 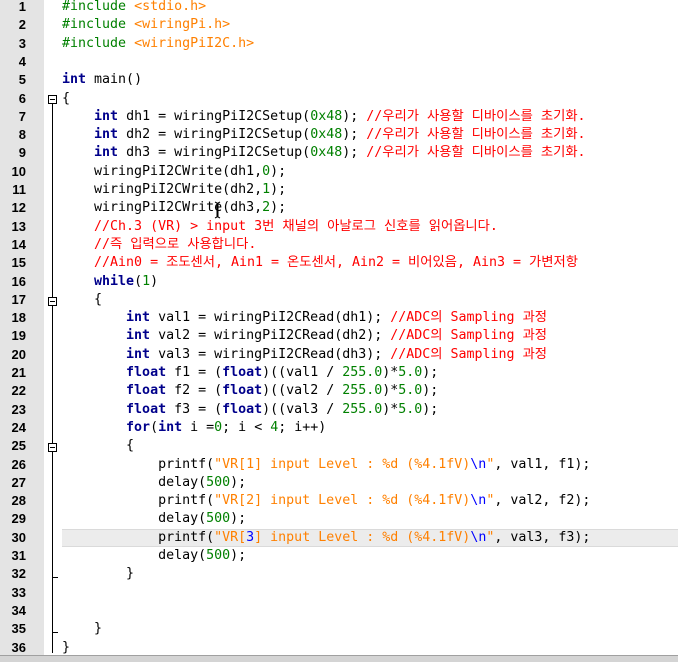 What do you see at coordinates (18, 555) in the screenshot?
I see `line-number: 31` at bounding box center [18, 555].